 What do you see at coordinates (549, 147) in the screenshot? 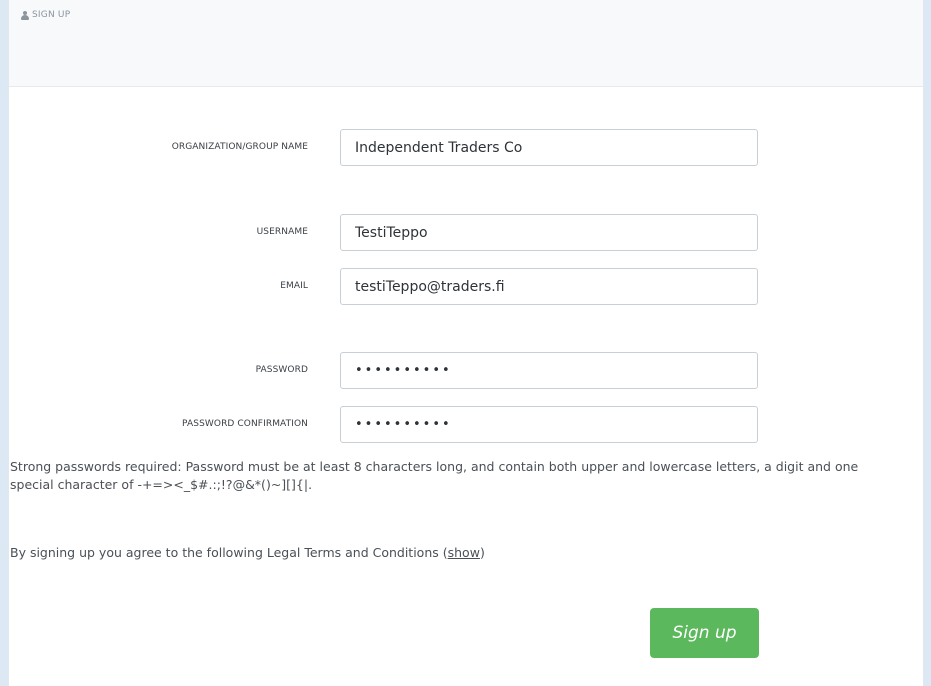
I see `organization-input` at bounding box center [549, 147].